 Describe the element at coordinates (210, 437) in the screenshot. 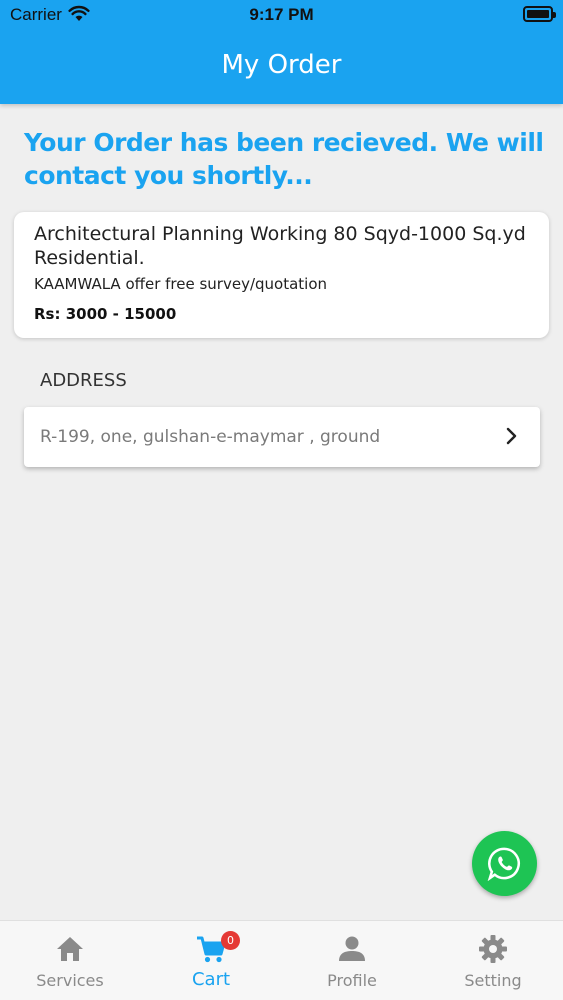

I see `address-value: R-199, one, gulshan-e-maymar , ground` at that location.